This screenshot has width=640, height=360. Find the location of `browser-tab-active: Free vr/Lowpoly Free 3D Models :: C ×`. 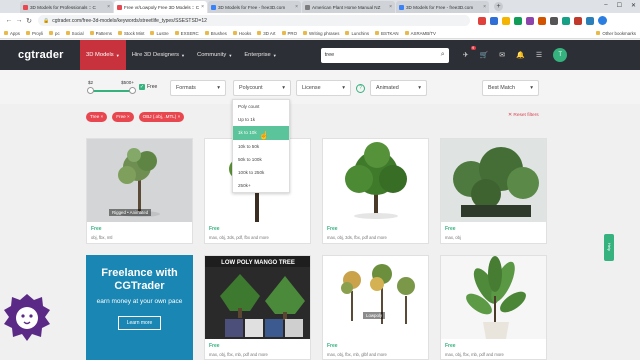

browser-tab-active: Free vr/Lowpoly Free 3D Models :: C × is located at coordinates (160, 7).